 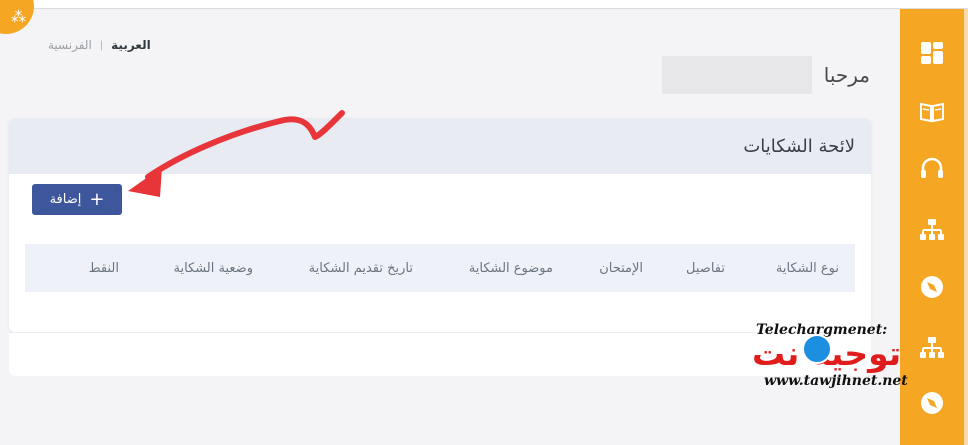 I want to click on language-switcher: العربية | الفرنسية, so click(x=99, y=45).